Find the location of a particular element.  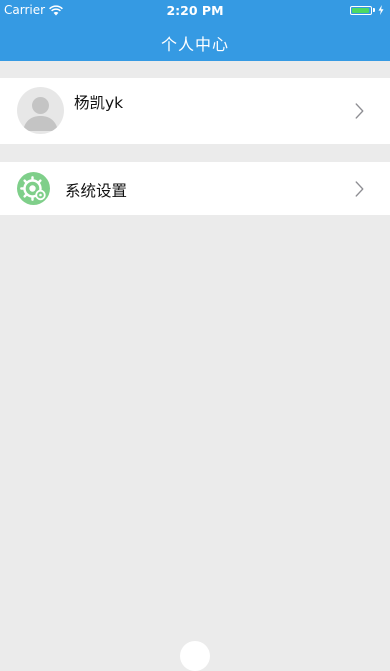

battery-tip is located at coordinates (374, 10).